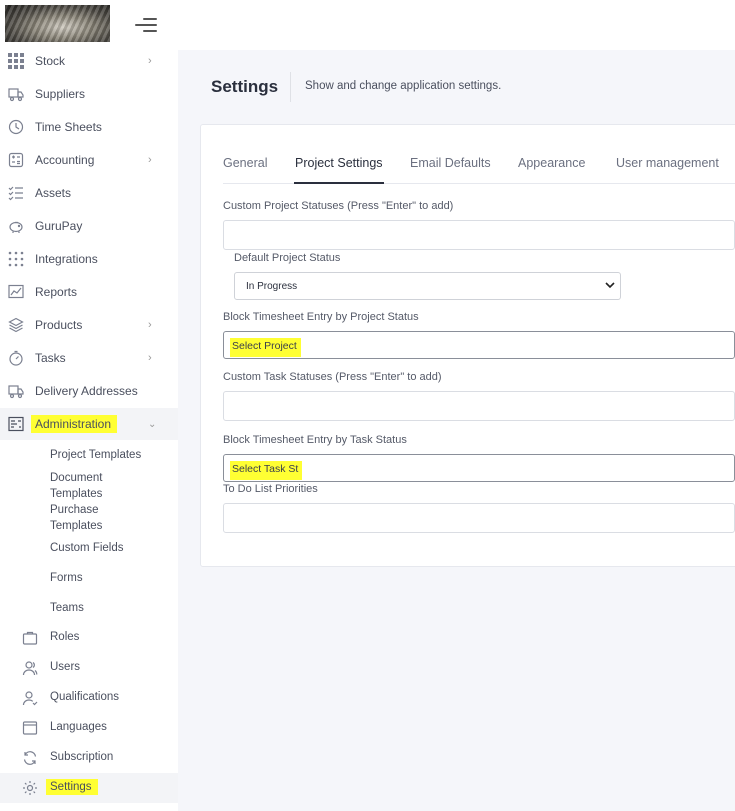  I want to click on block-by-project-placeholder: Select Project, so click(265, 347).